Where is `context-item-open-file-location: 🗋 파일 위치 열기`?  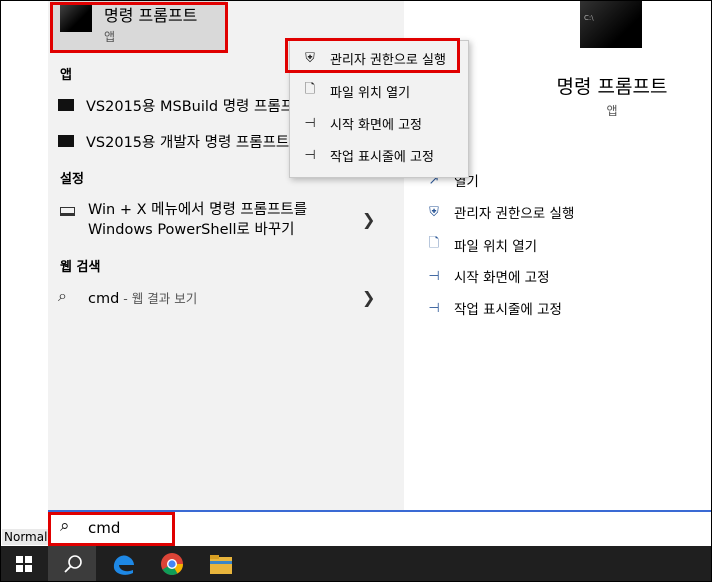 context-item-open-file-location: 🗋 파일 위치 열기 is located at coordinates (379, 91).